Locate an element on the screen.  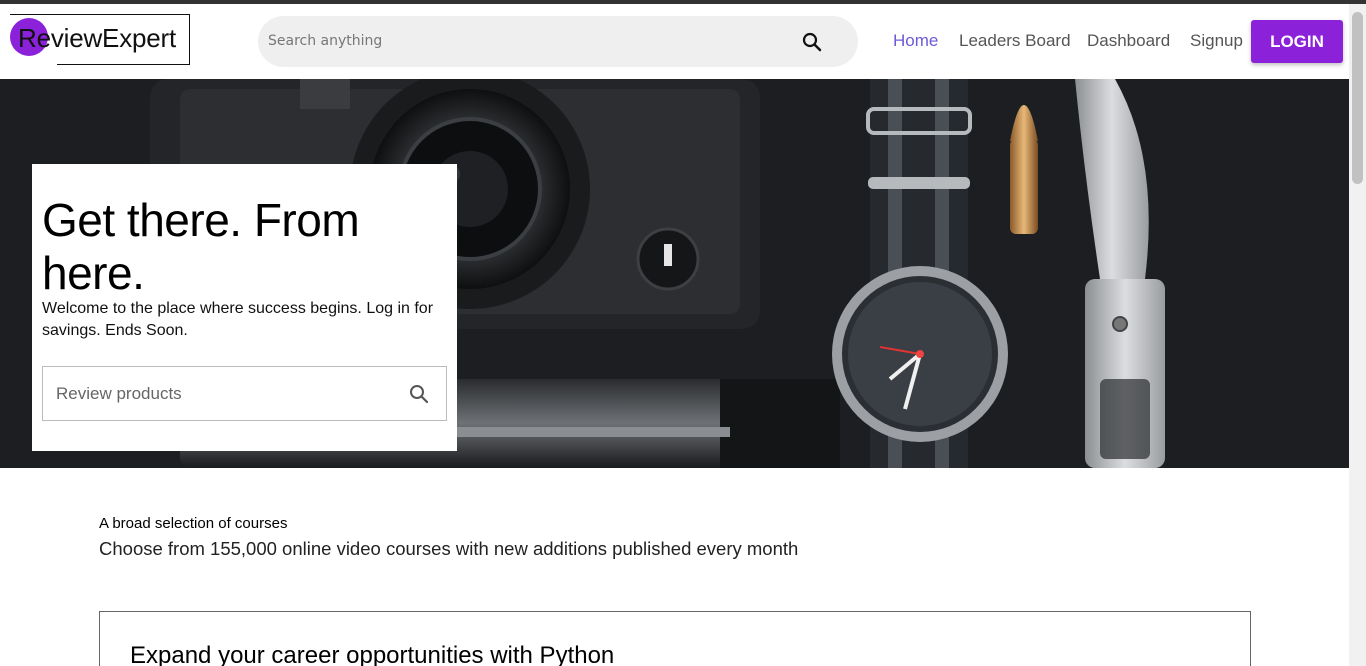
global-search-input is located at coordinates (528, 41).